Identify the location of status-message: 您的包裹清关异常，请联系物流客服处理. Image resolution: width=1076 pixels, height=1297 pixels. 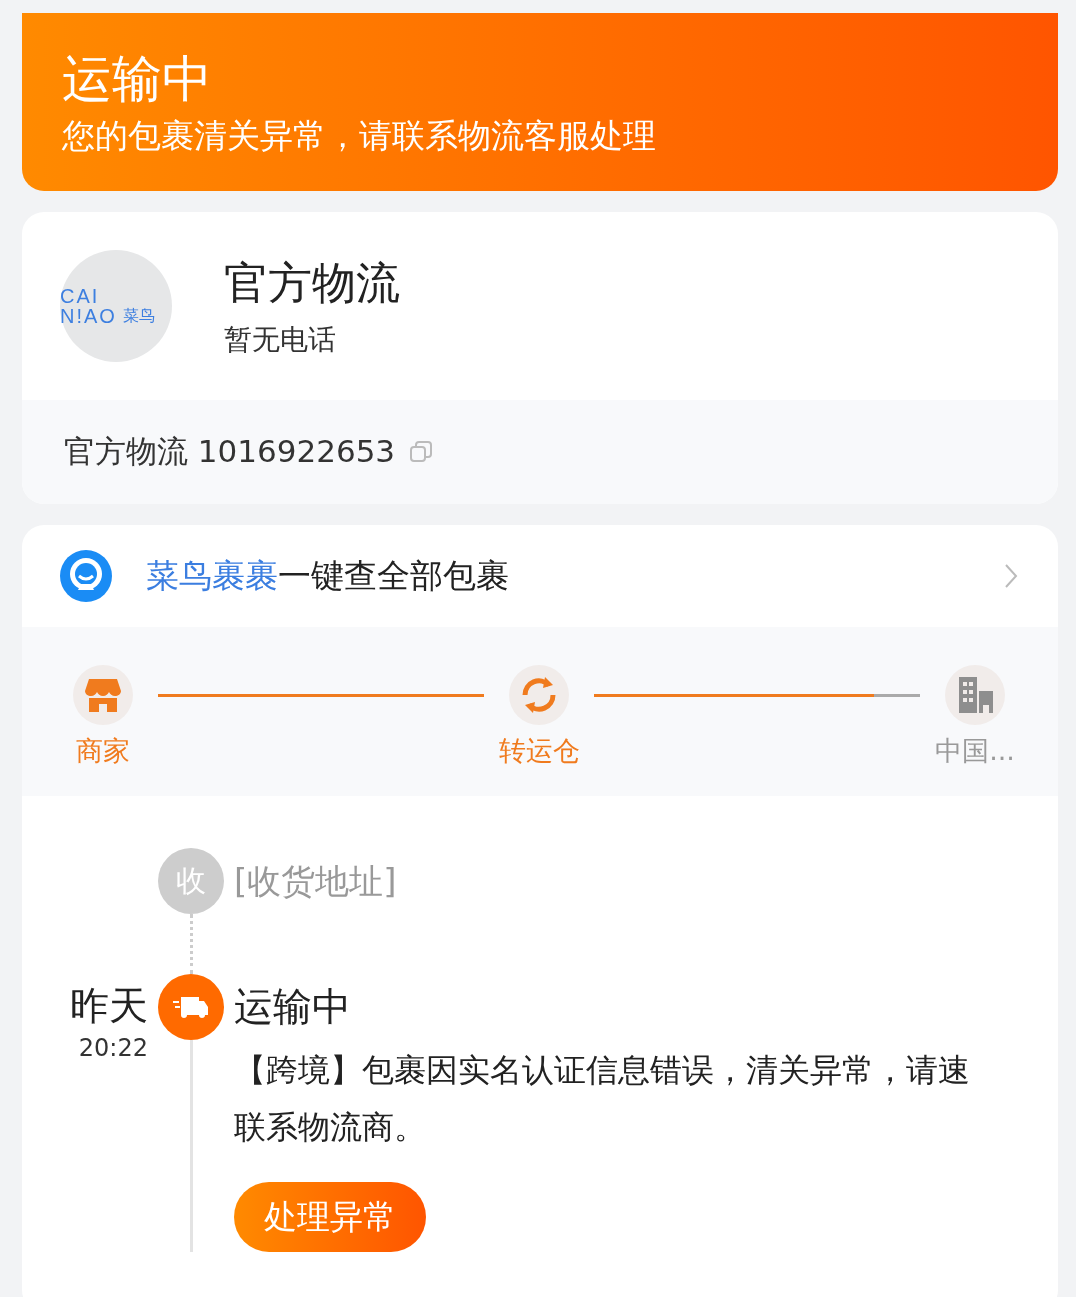
(359, 136).